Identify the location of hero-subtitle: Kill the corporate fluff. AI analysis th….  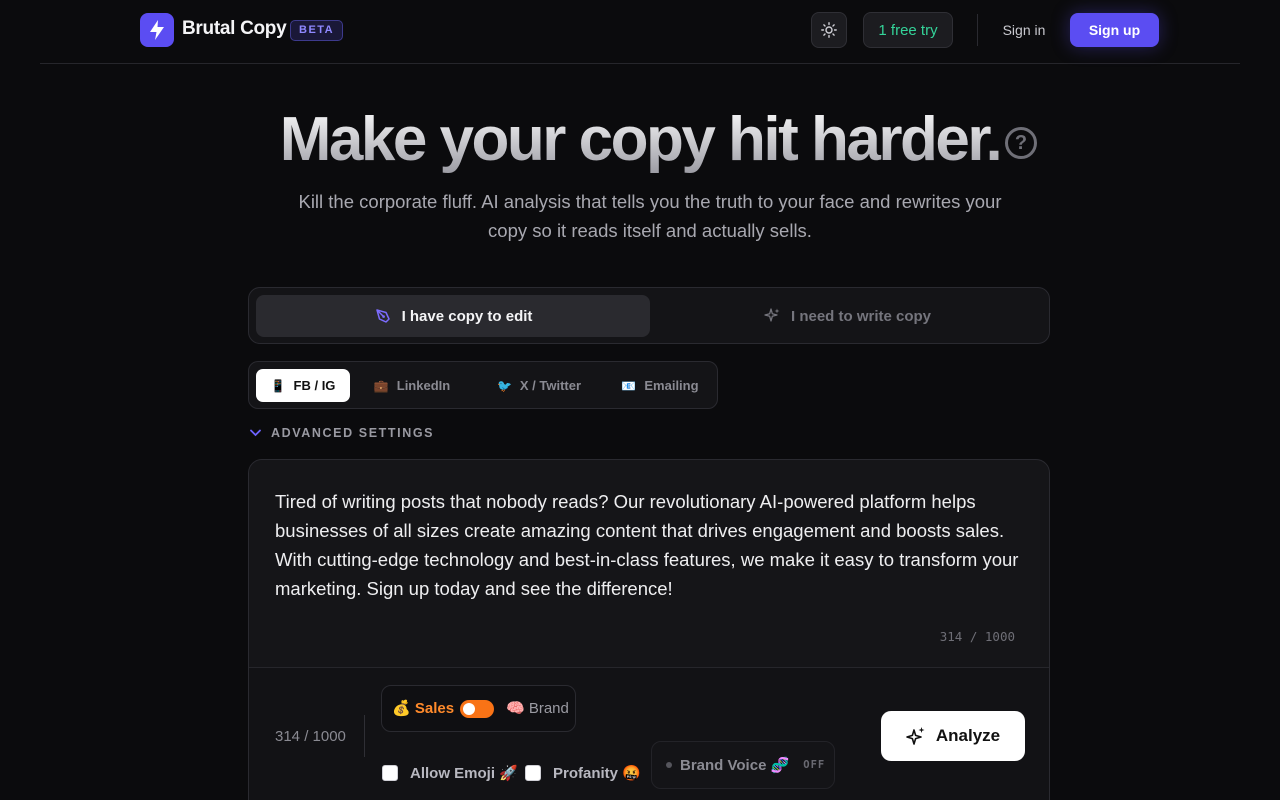
(650, 216).